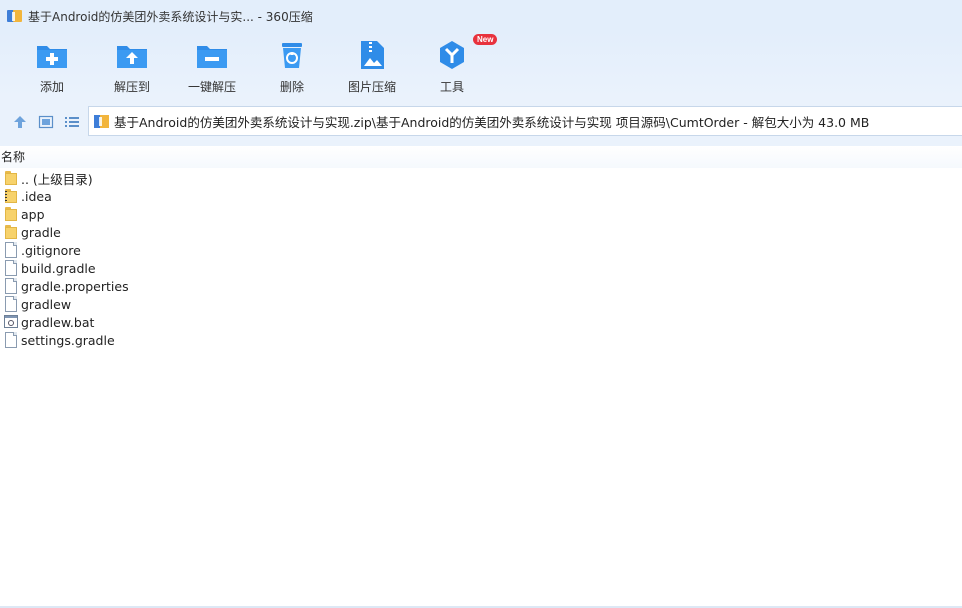 This screenshot has width=962, height=608. What do you see at coordinates (451, 87) in the screenshot?
I see `tools-label: 工具` at bounding box center [451, 87].